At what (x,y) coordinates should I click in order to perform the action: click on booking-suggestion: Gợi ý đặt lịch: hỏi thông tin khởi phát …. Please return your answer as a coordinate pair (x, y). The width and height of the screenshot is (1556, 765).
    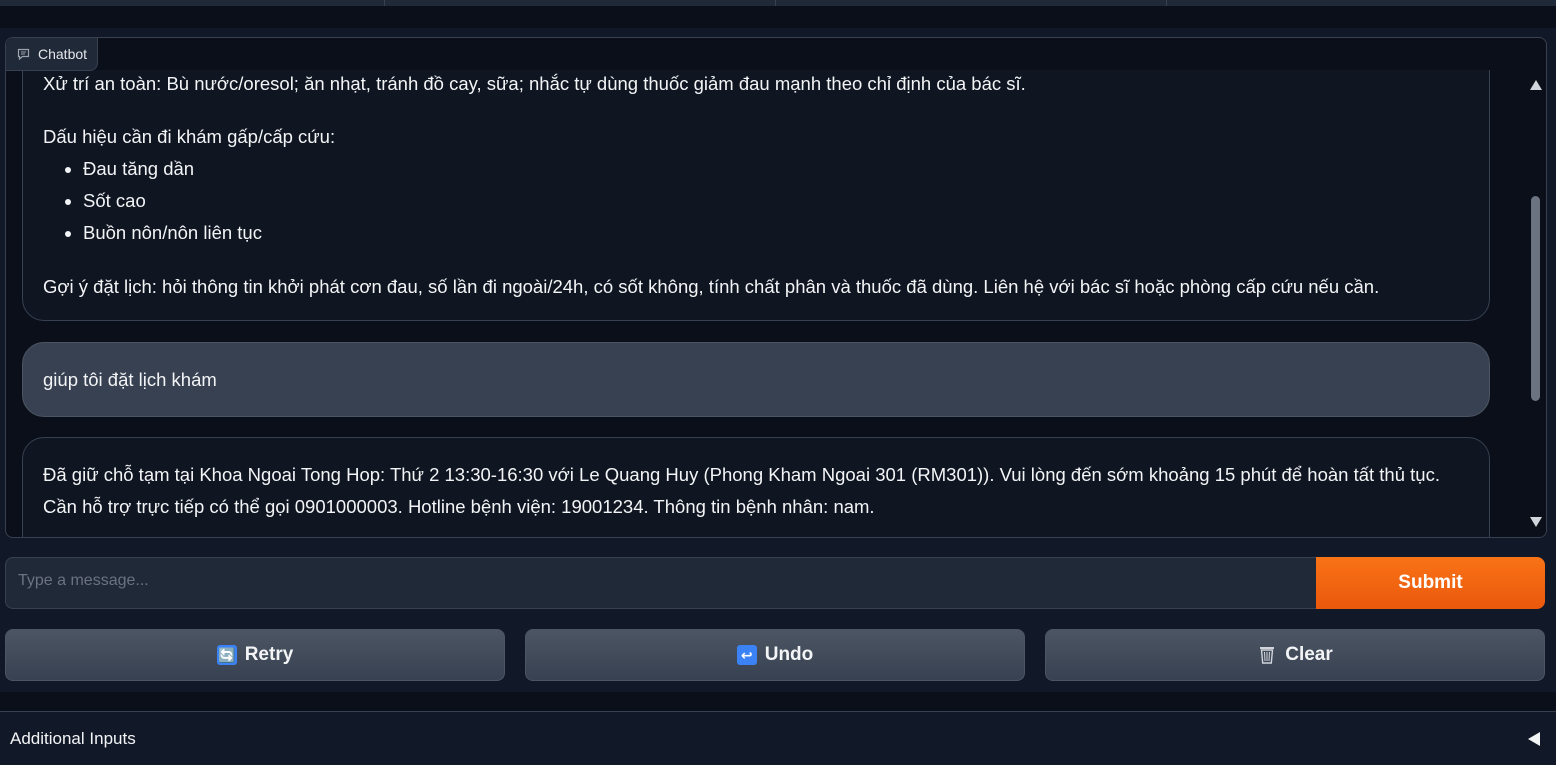
    Looking at the image, I should click on (711, 286).